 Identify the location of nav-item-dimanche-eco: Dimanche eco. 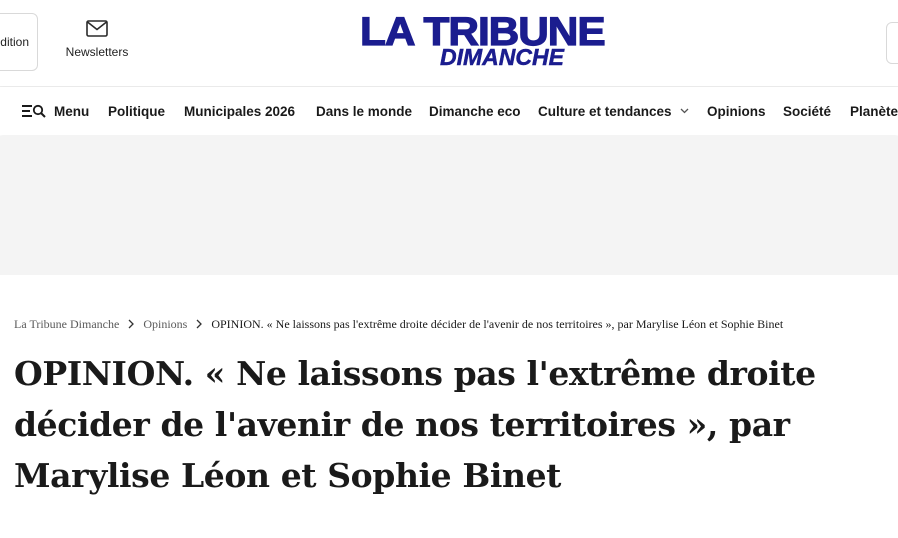
(475, 111).